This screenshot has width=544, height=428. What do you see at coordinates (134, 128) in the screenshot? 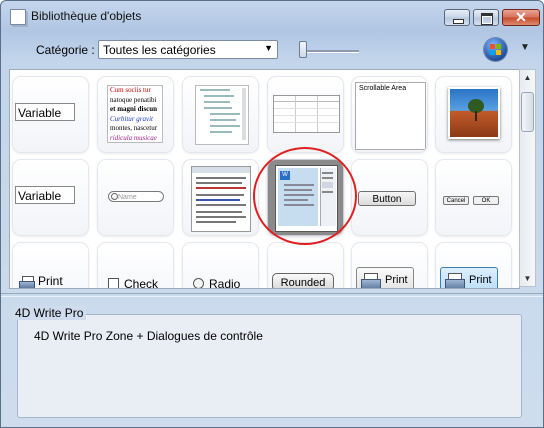
I see `text-preview-line: montes, nascetur` at bounding box center [134, 128].